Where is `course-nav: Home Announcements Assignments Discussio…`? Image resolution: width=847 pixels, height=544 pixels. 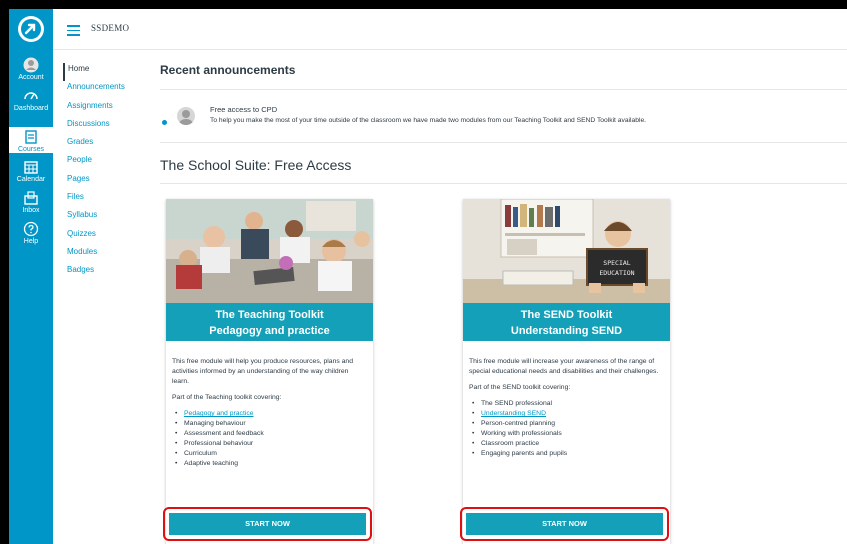 course-nav: Home Announcements Assignments Discussio… is located at coordinates (103, 173).